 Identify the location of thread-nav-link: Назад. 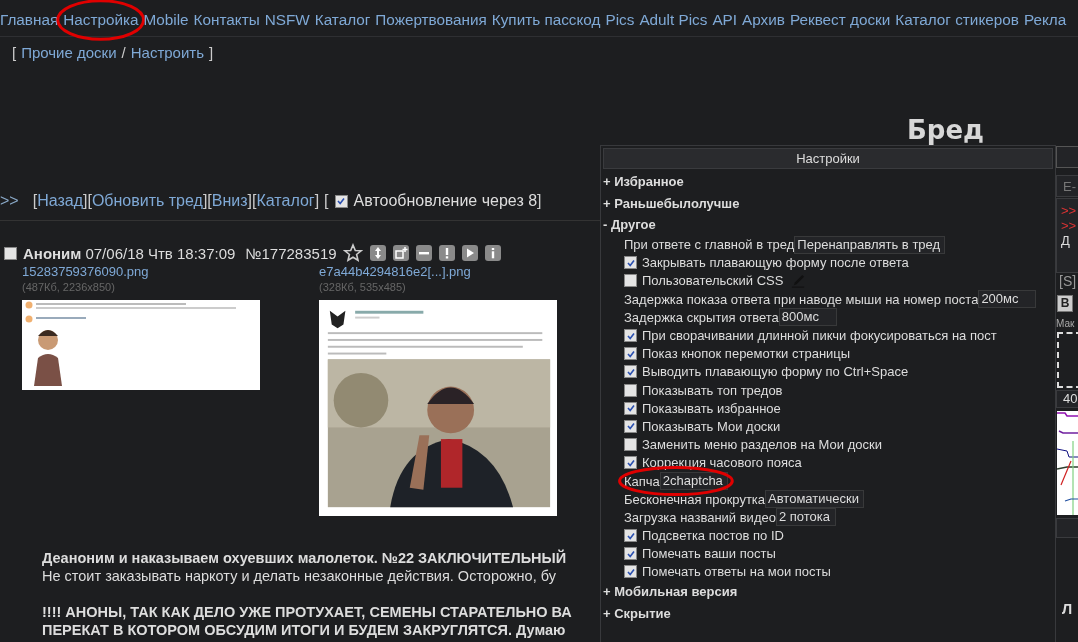
(60, 201).